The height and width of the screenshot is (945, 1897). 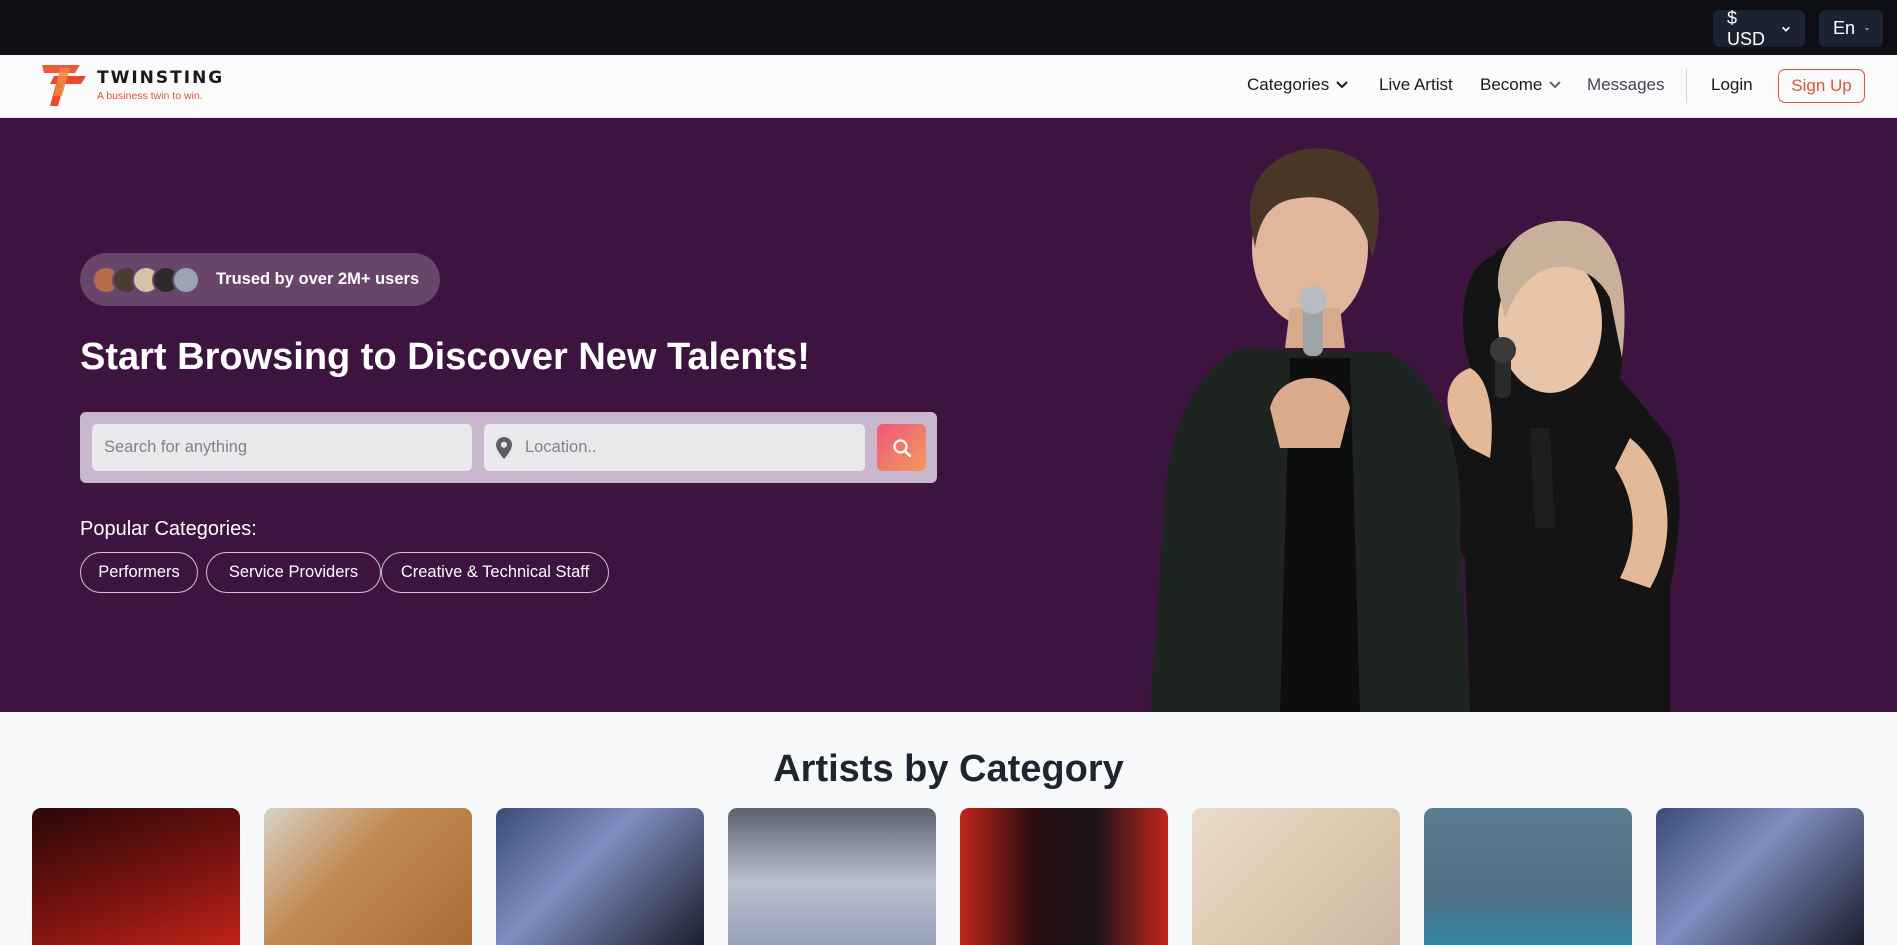 I want to click on logo-mark-icon, so click(x=64, y=85).